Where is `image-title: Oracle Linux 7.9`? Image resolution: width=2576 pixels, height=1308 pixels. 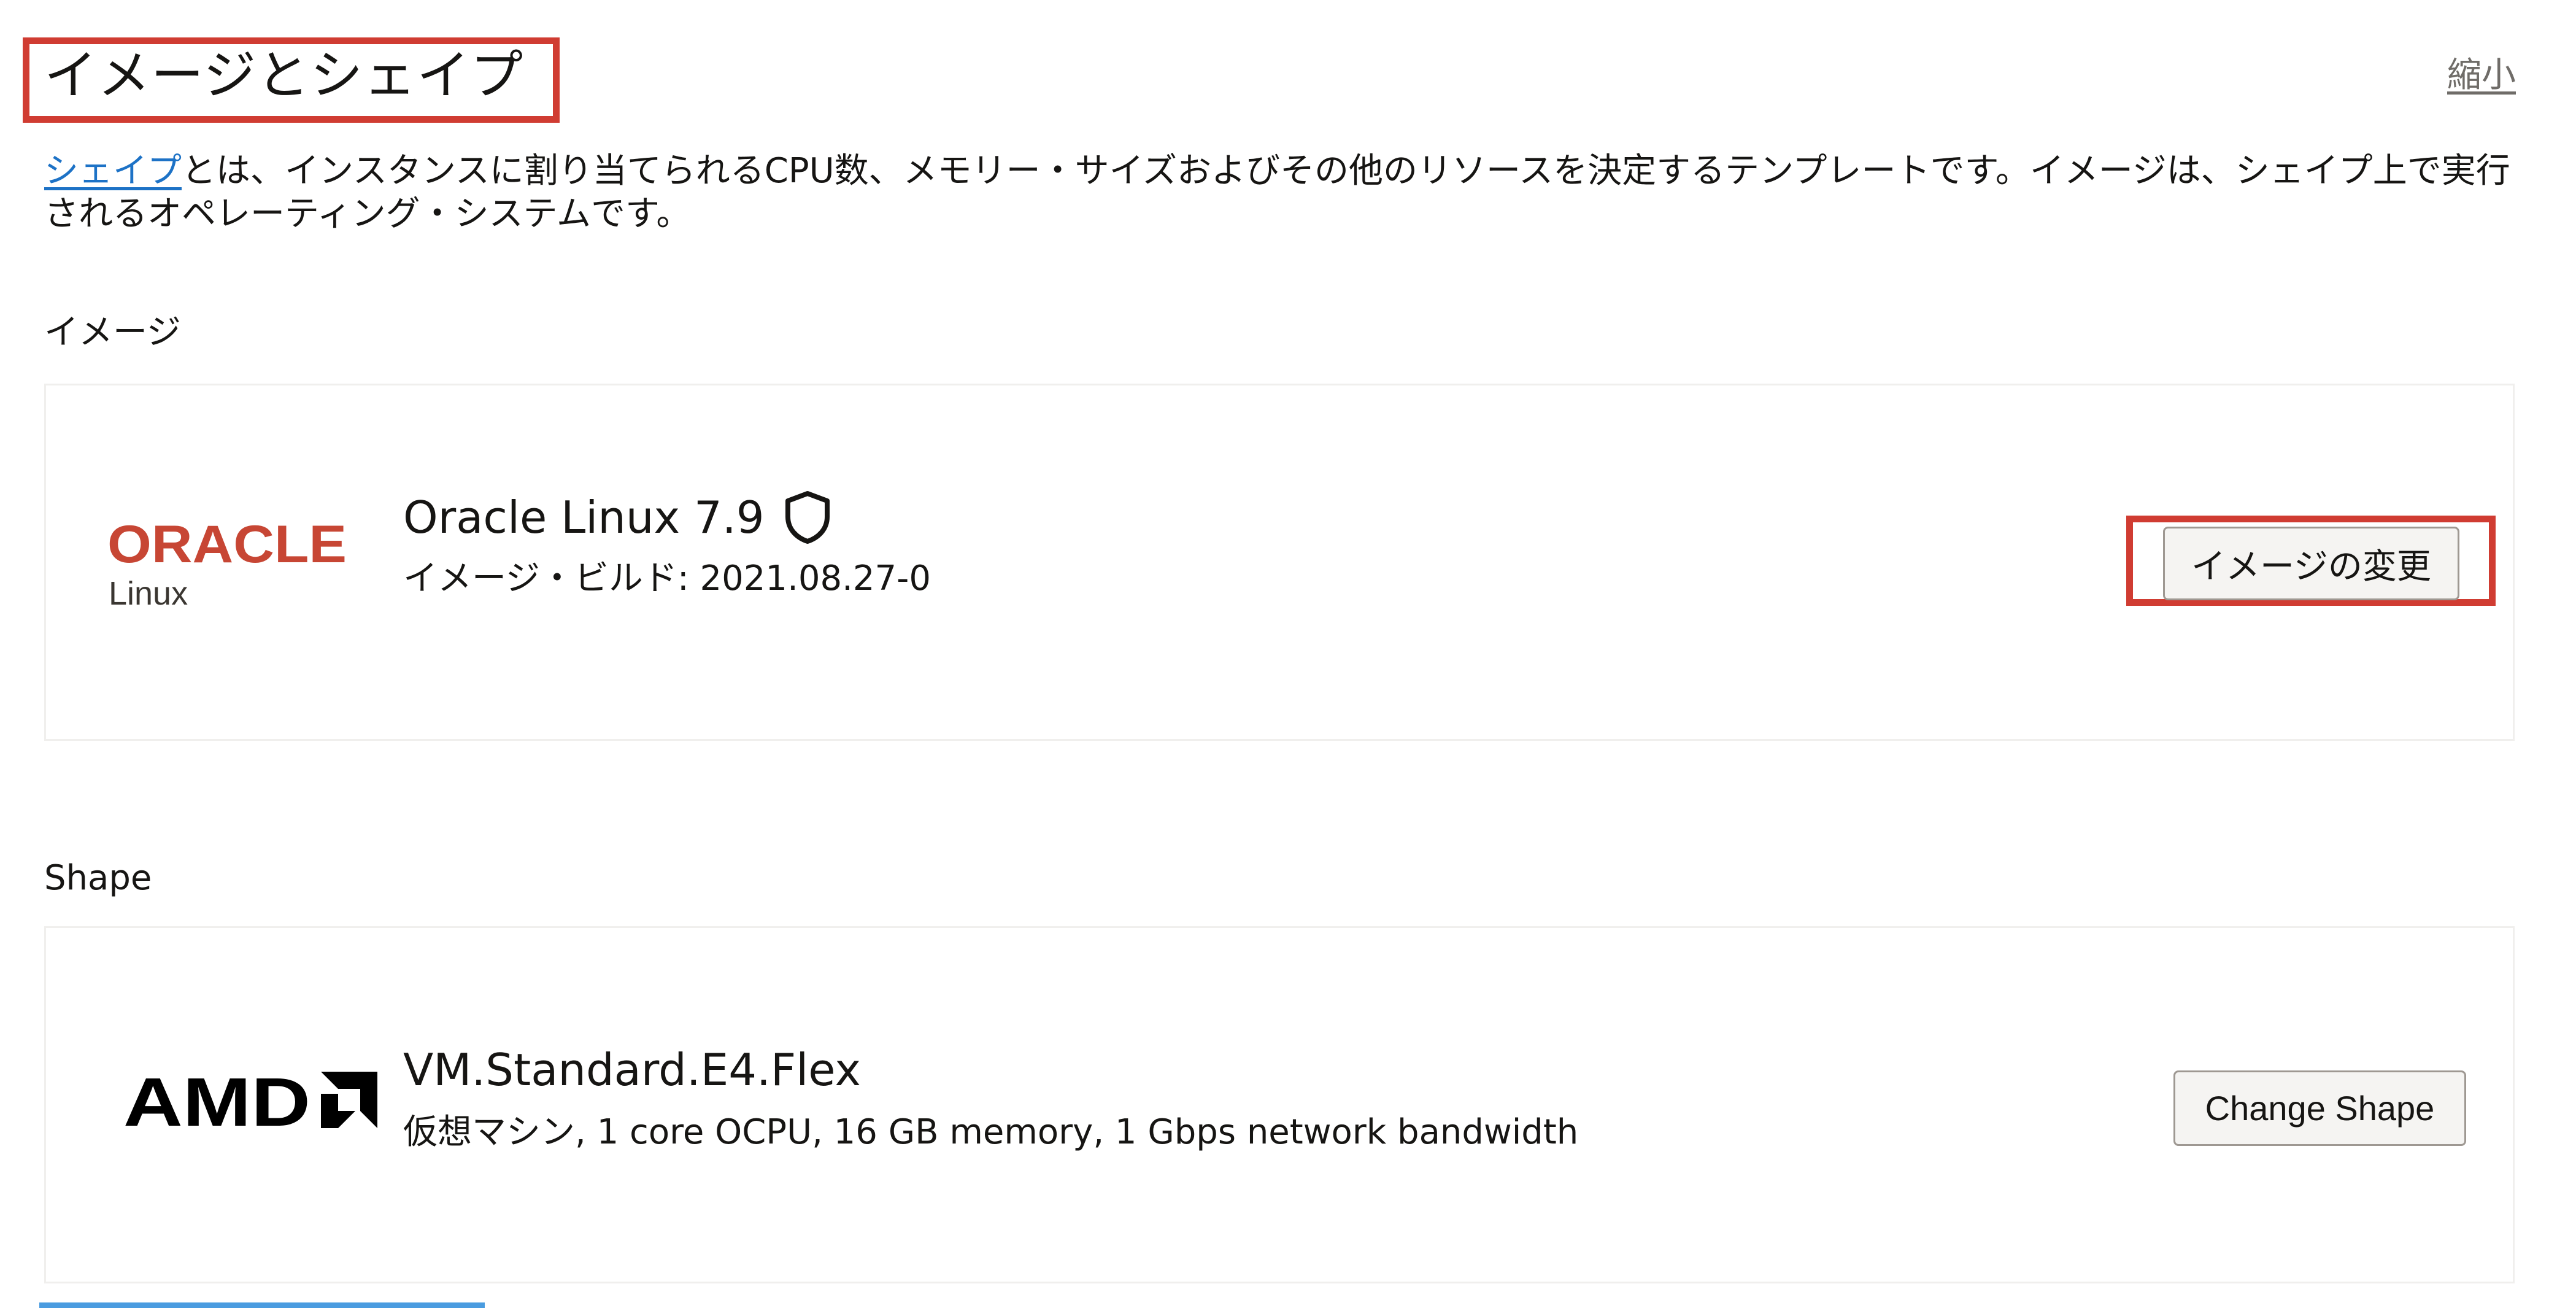 image-title: Oracle Linux 7.9 is located at coordinates (617, 519).